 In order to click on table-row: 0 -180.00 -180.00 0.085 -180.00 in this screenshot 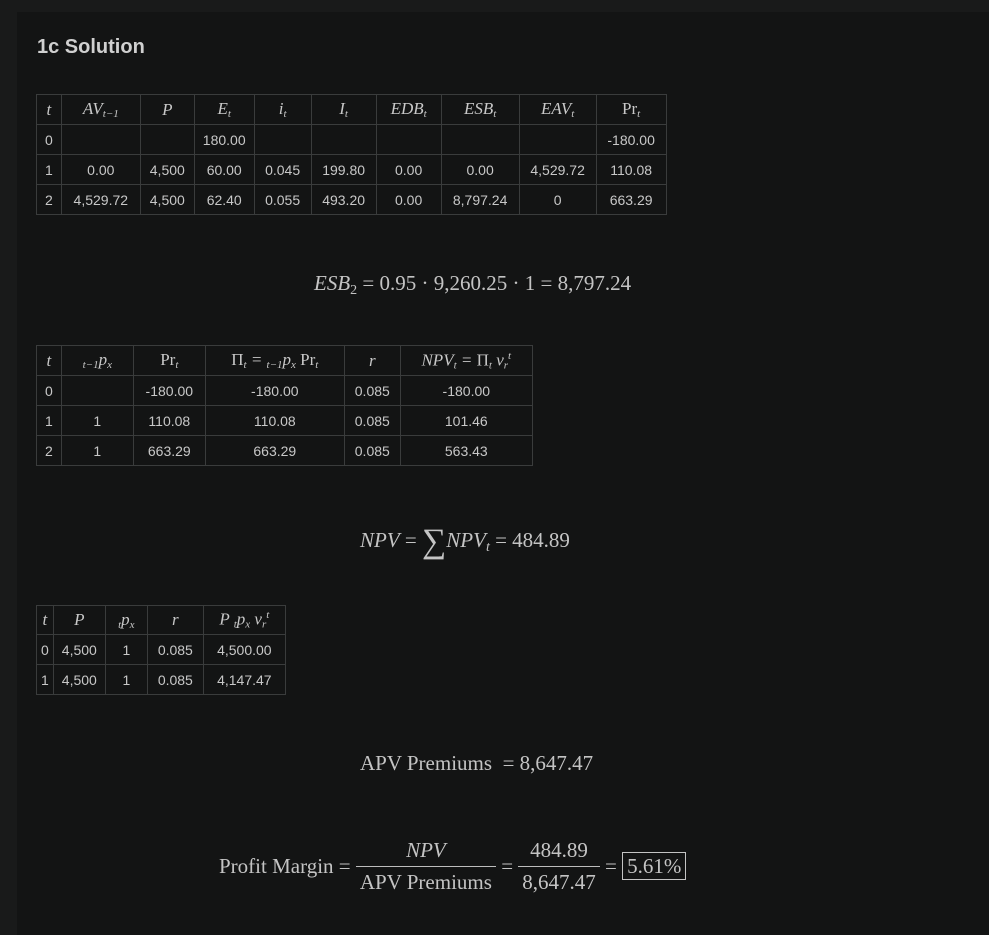, I will do `click(284, 390)`.